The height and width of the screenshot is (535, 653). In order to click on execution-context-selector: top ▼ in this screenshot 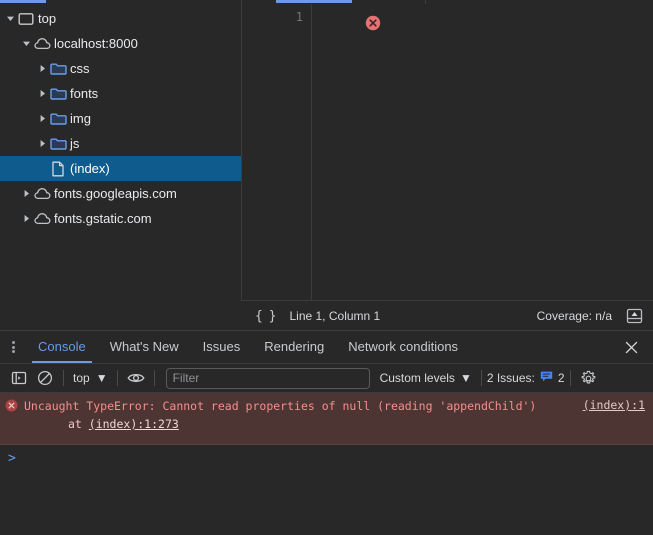, I will do `click(90, 378)`.